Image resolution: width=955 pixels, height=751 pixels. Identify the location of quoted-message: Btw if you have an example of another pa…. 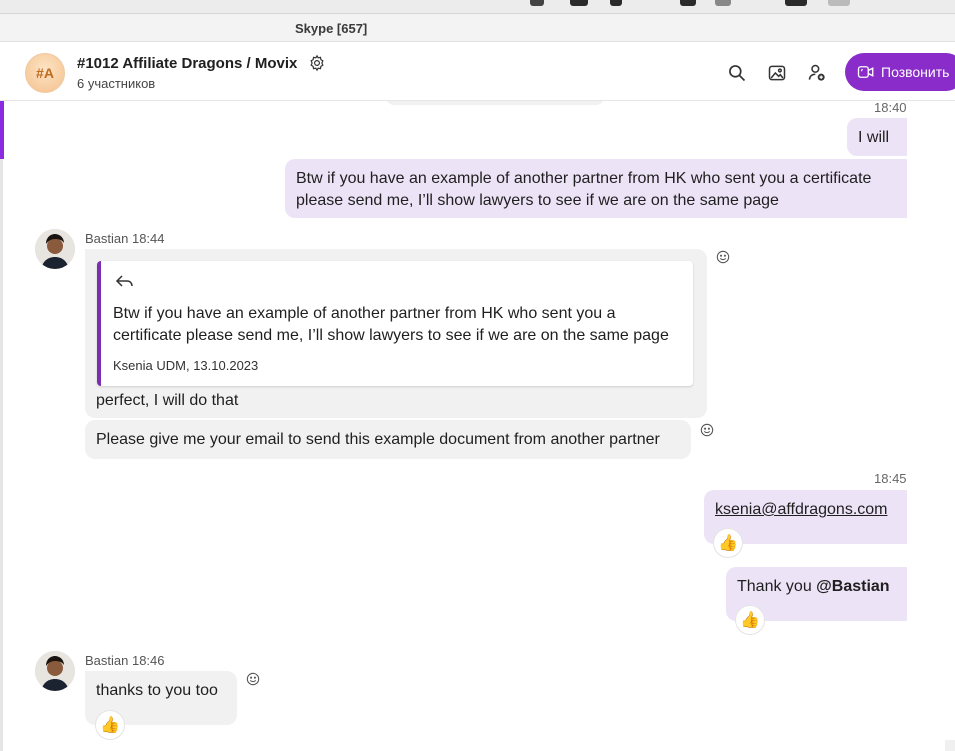
(395, 323).